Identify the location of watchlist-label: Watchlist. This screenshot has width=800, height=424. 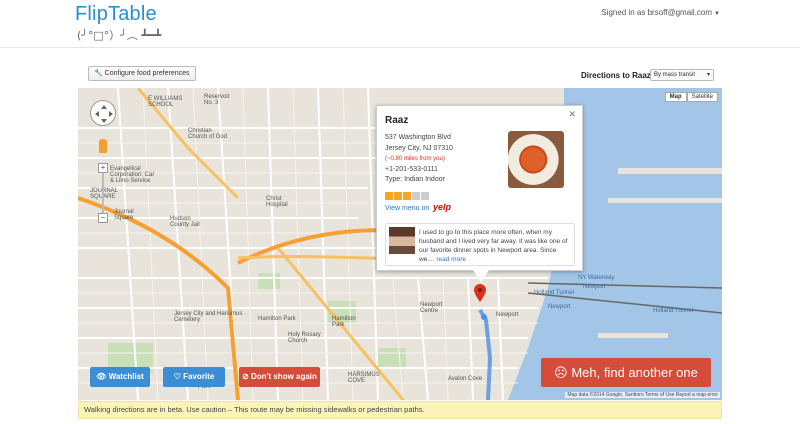
(126, 376).